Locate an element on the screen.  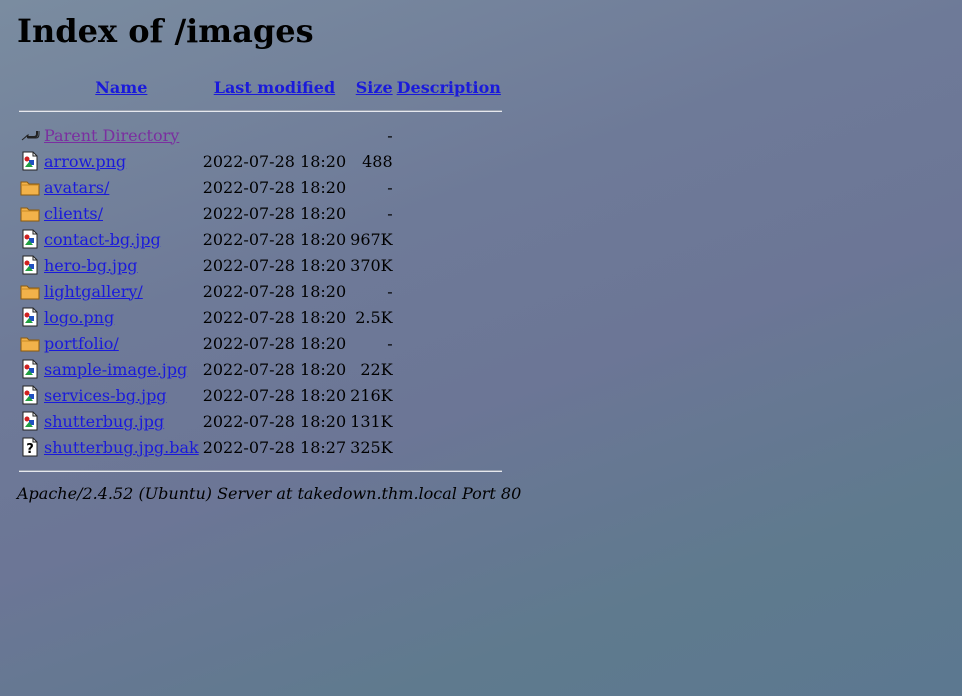
sort-by-last-modified-link: Last modified is located at coordinates (274, 87).